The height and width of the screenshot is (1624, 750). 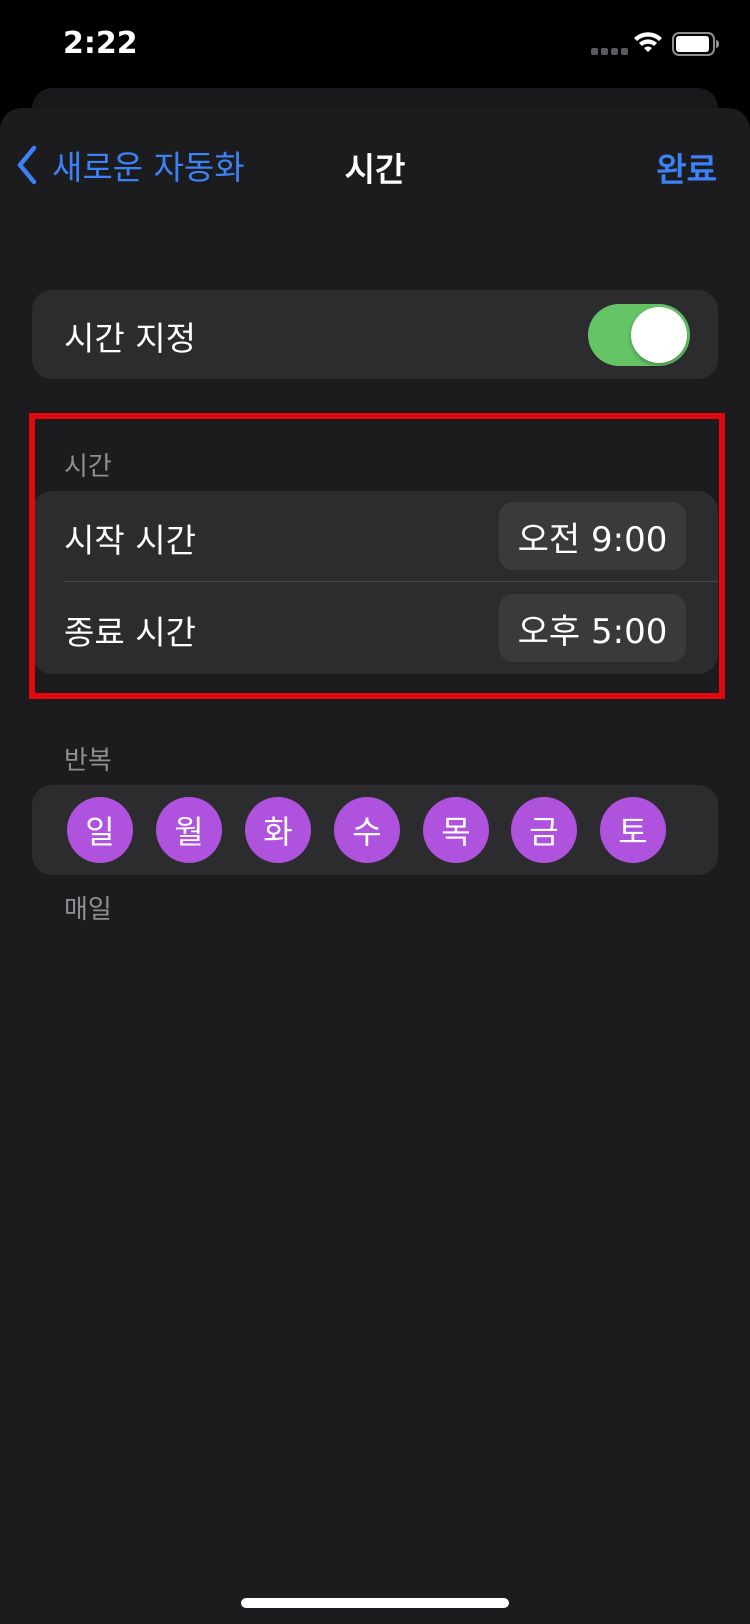 I want to click on day-sunday-button: 일, so click(x=100, y=830).